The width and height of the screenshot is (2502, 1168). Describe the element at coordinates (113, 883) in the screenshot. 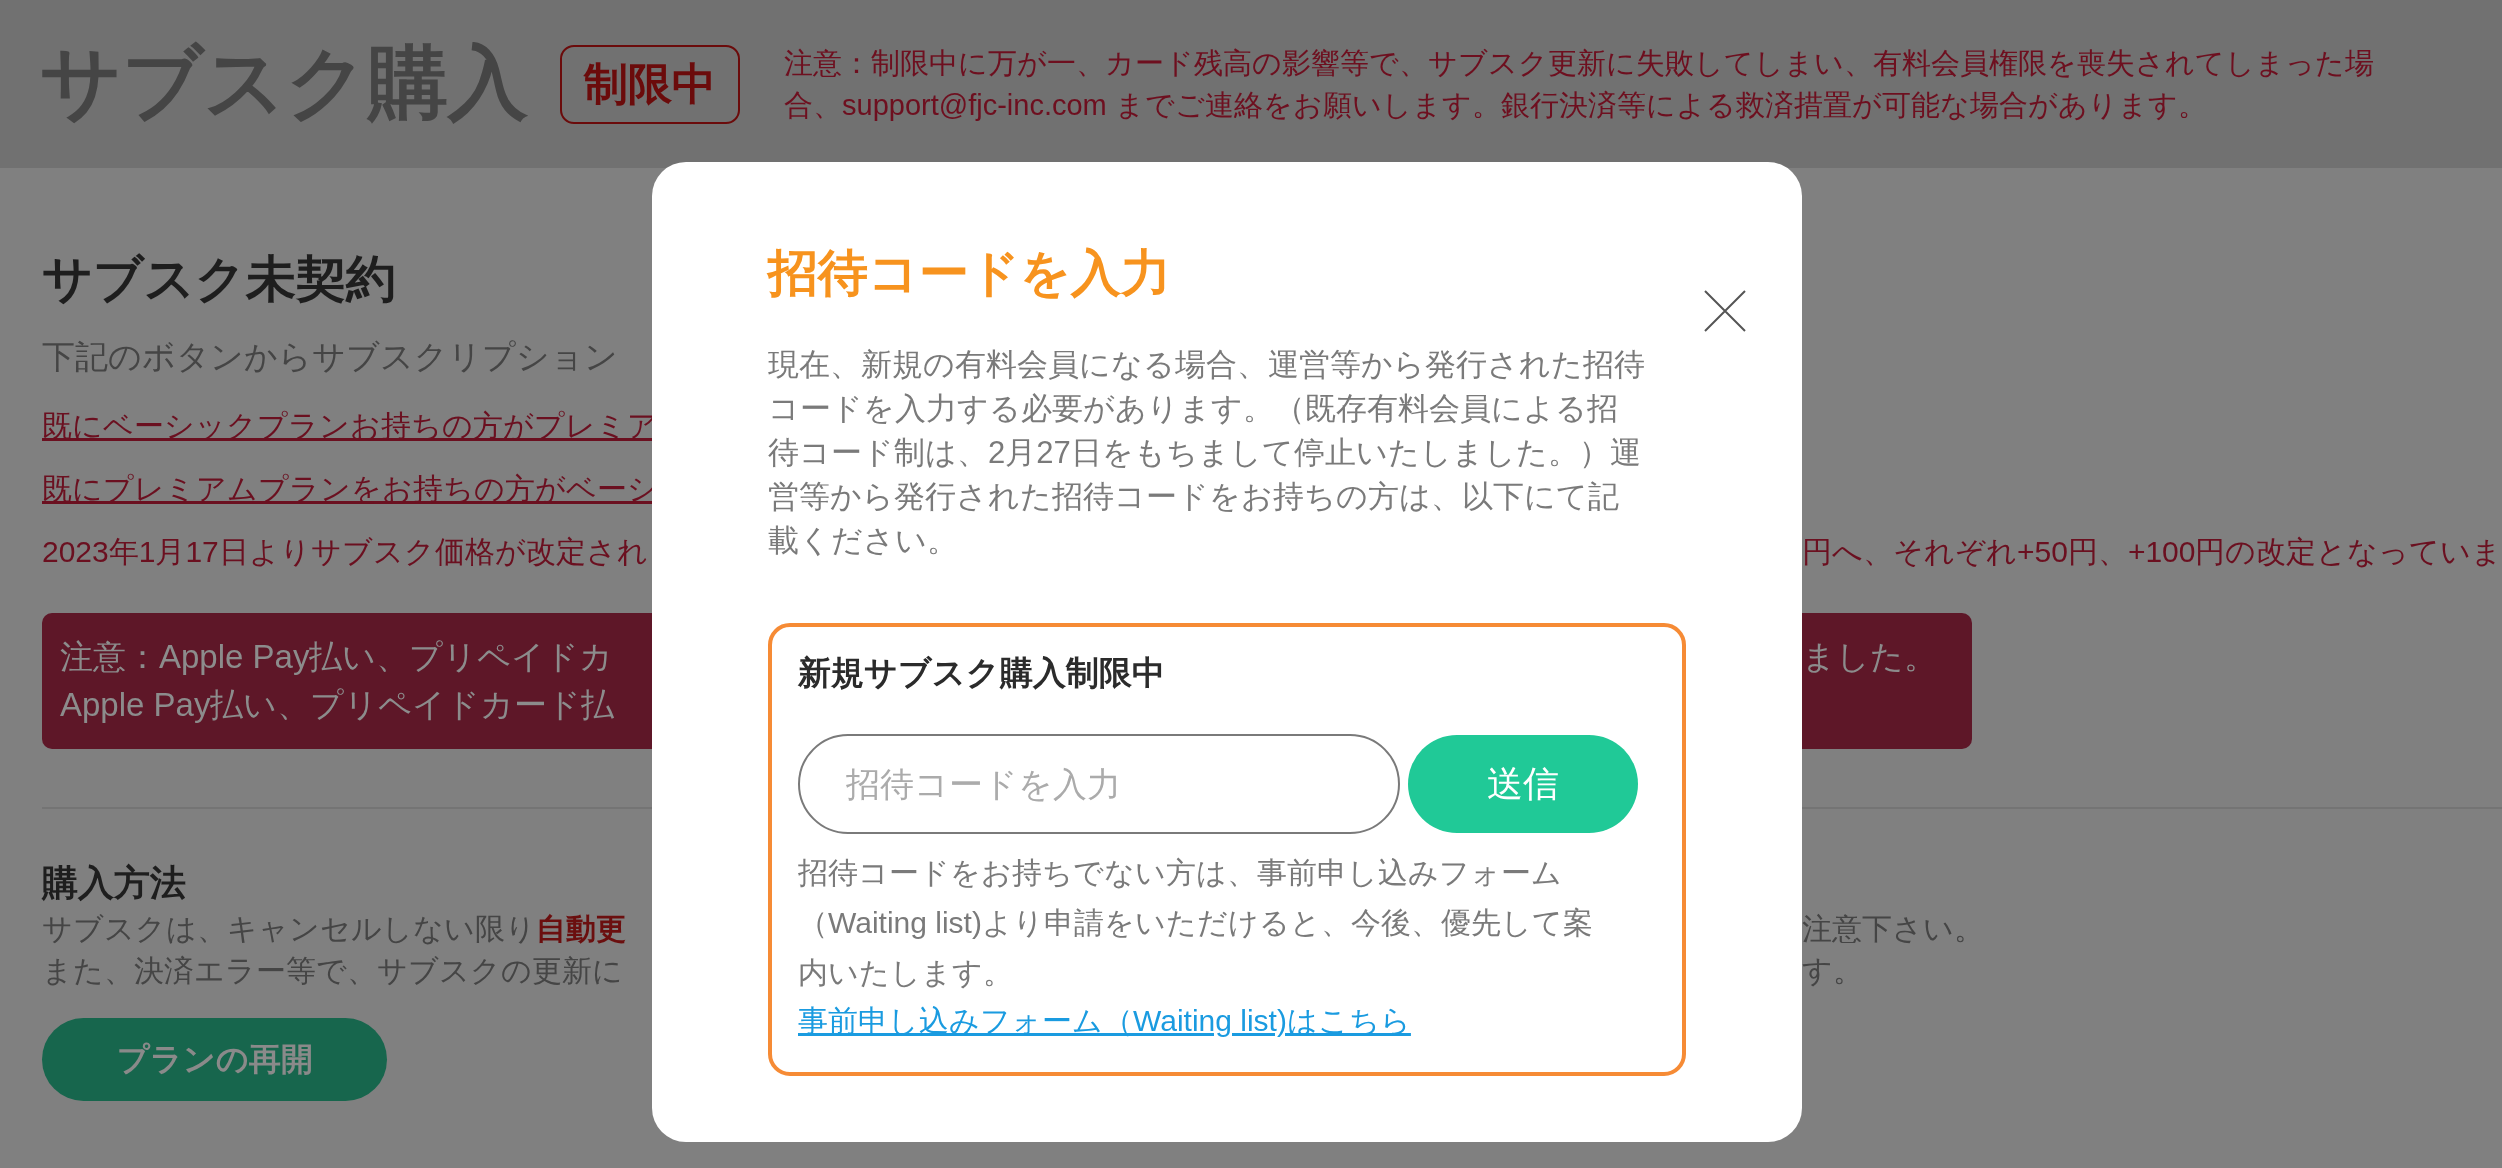

I see `section-heading: 購入方法` at that location.